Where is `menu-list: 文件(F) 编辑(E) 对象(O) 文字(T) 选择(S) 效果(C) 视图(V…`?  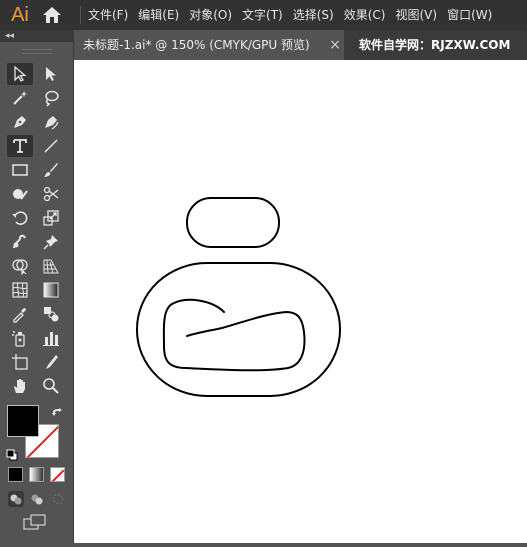
menu-list: 文件(F) 编辑(E) 对象(O) 文字(T) 选择(S) 效果(C) 视图(V… is located at coordinates (287, 15).